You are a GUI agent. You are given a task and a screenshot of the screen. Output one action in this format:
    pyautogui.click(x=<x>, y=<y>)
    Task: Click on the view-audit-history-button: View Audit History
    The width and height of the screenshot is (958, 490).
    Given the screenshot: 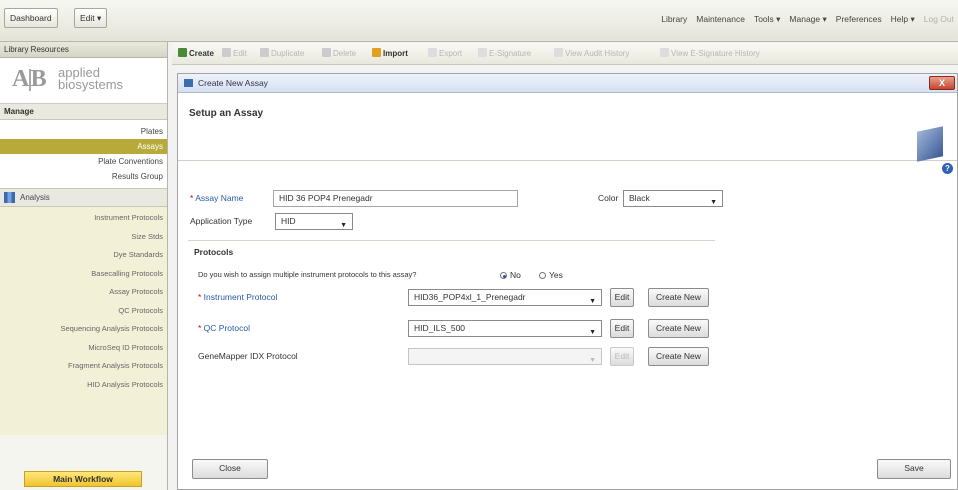 What is the action you would take?
    pyautogui.click(x=591, y=53)
    